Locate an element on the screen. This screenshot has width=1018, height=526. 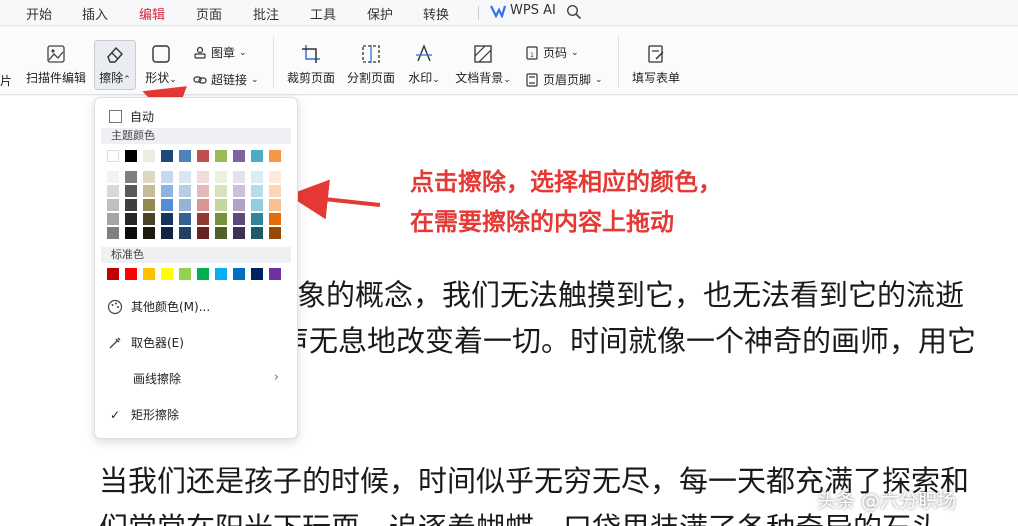
search-icon is located at coordinates (574, 12).